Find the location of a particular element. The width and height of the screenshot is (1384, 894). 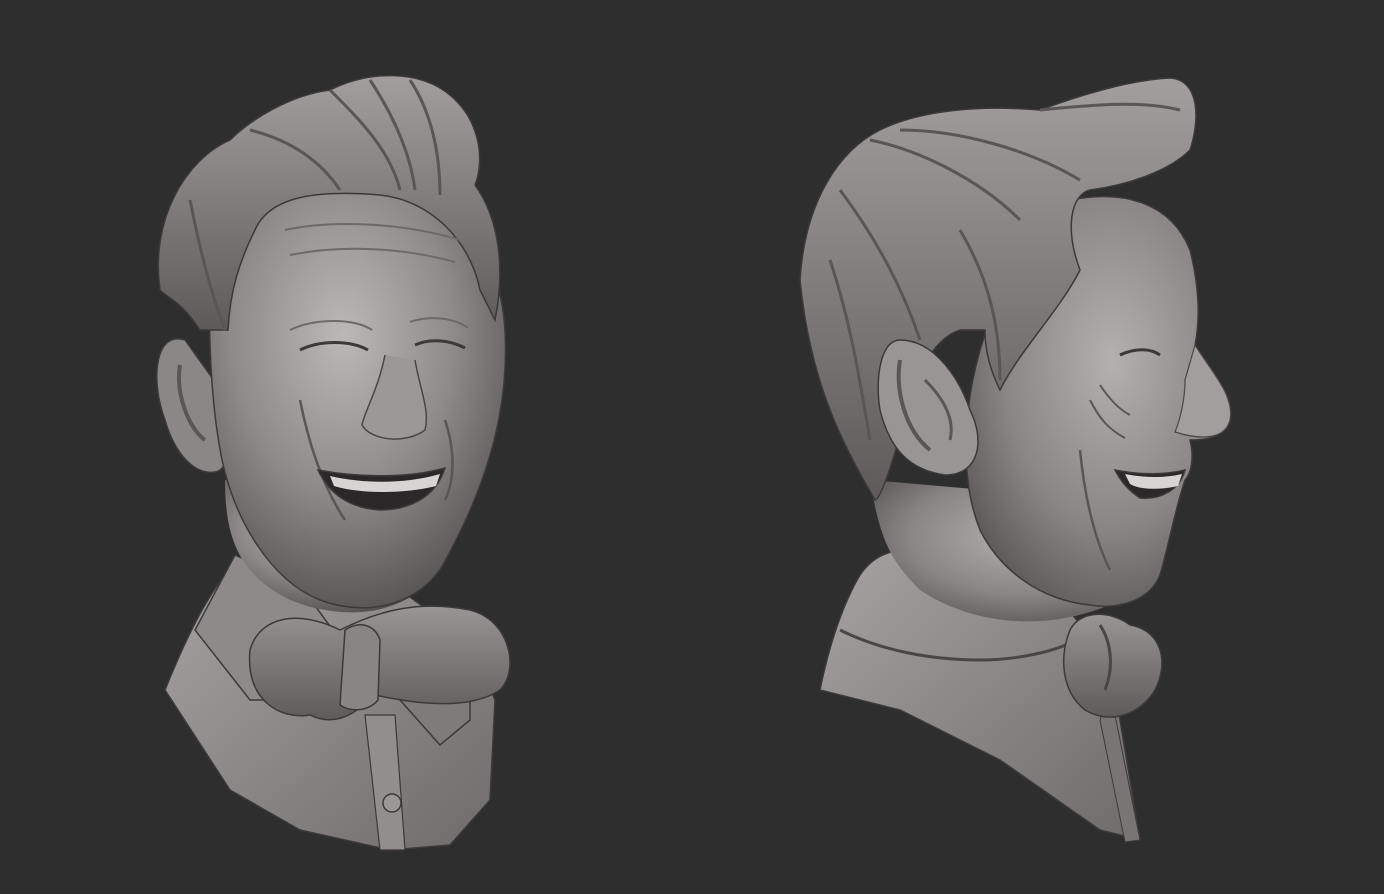

bowtie-right is located at coordinates (1113, 665).